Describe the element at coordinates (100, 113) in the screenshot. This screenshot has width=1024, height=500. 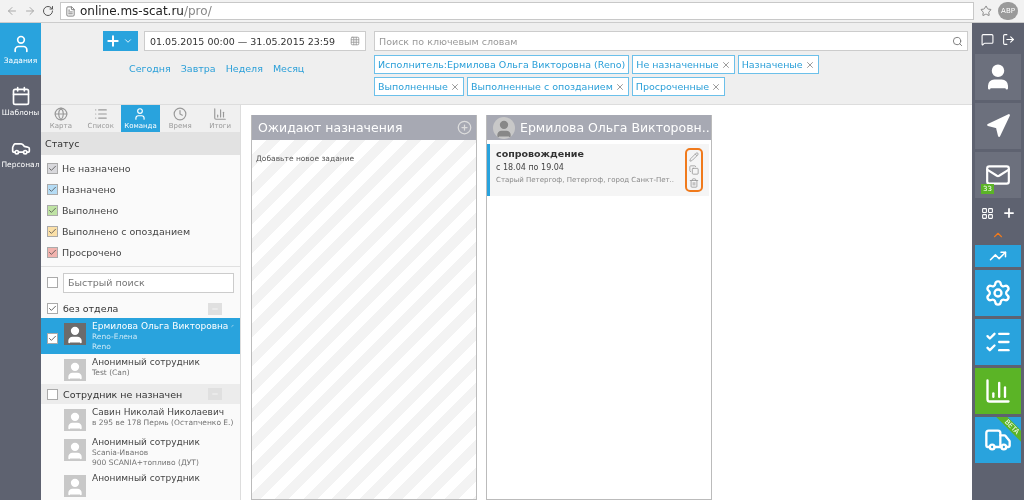
I see `list-icon` at that location.